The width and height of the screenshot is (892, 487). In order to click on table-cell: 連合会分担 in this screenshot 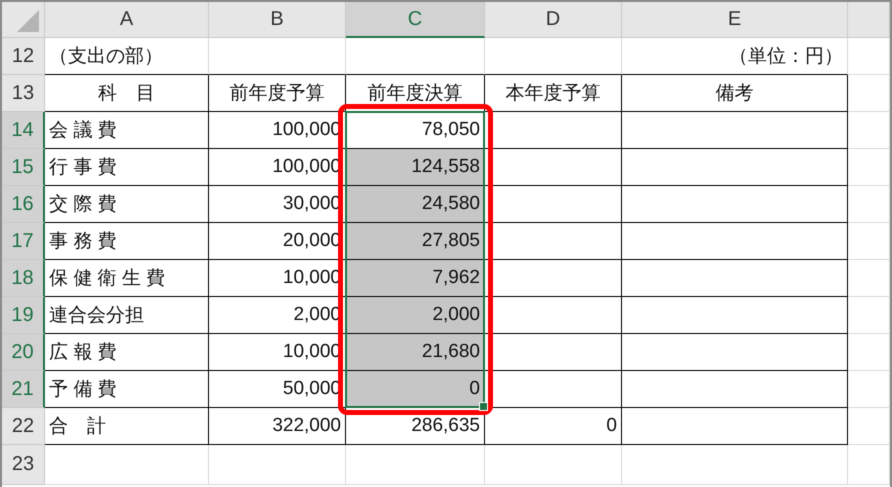, I will do `click(127, 315)`.